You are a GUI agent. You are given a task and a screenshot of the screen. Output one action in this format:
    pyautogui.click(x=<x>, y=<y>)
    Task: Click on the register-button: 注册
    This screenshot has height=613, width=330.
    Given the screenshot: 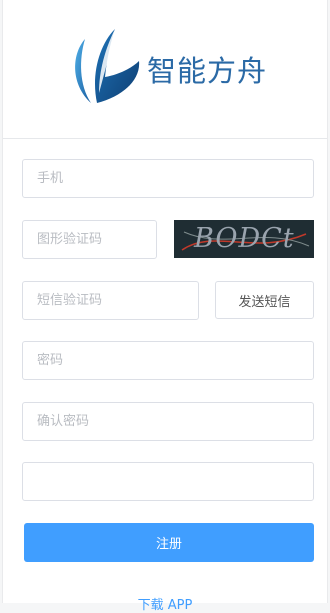 What is the action you would take?
    pyautogui.click(x=169, y=542)
    